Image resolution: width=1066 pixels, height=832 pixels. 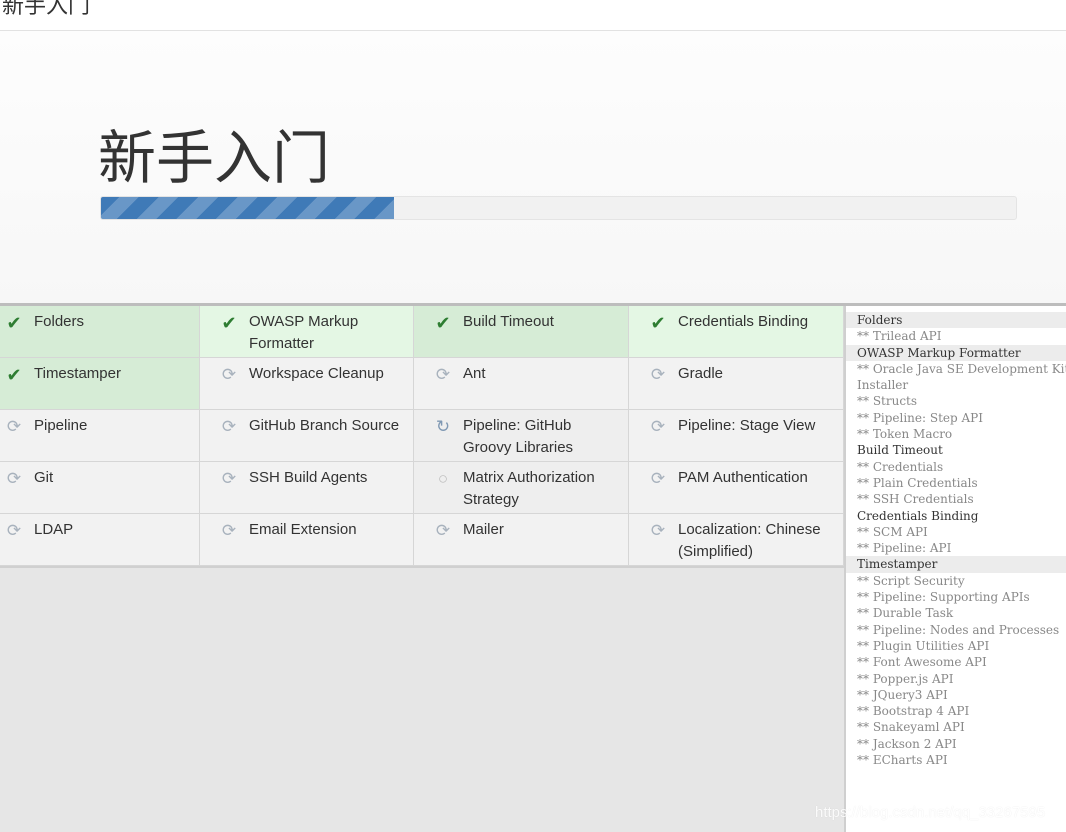 I want to click on plugin-name: Timestamper, so click(x=77, y=373).